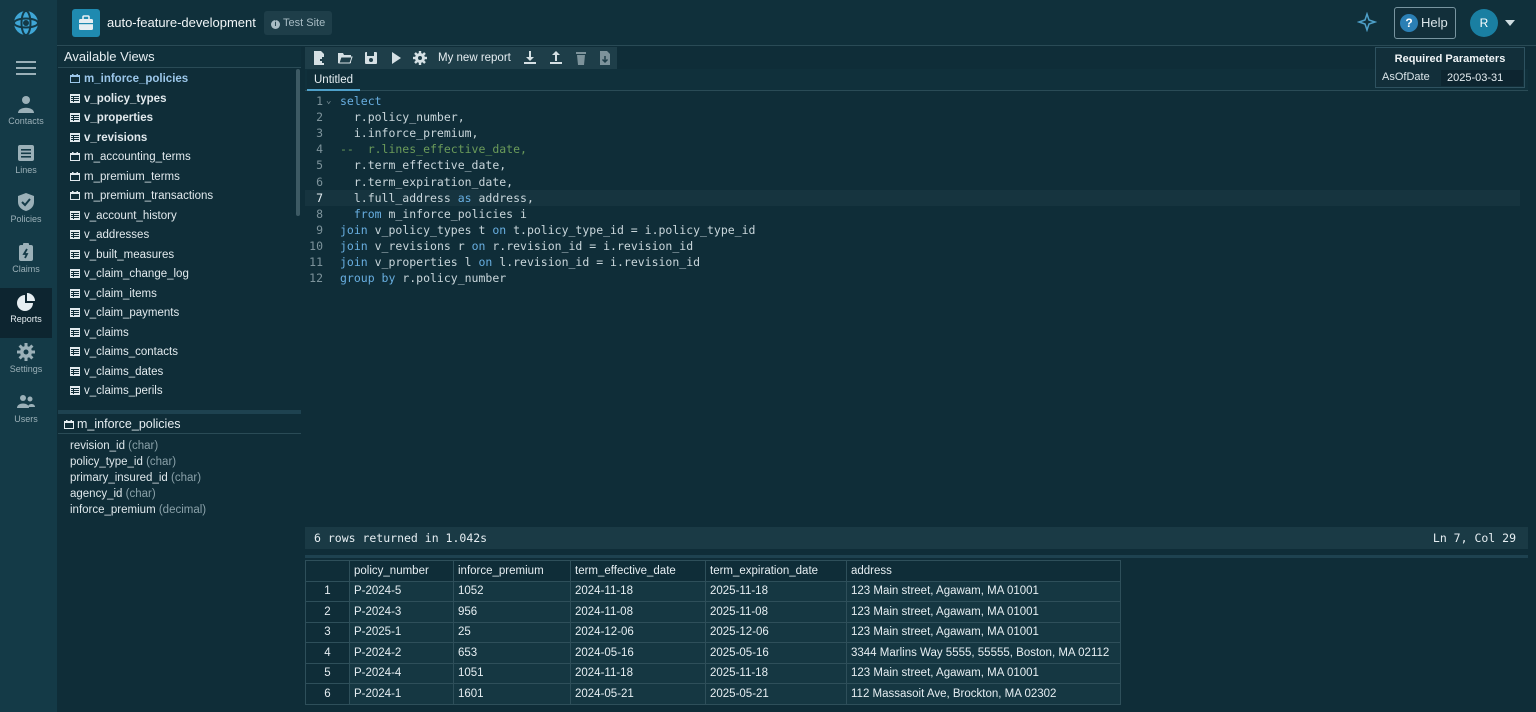 The height and width of the screenshot is (712, 1536). What do you see at coordinates (179, 80) in the screenshot?
I see `view-item: m_inforce_policies` at bounding box center [179, 80].